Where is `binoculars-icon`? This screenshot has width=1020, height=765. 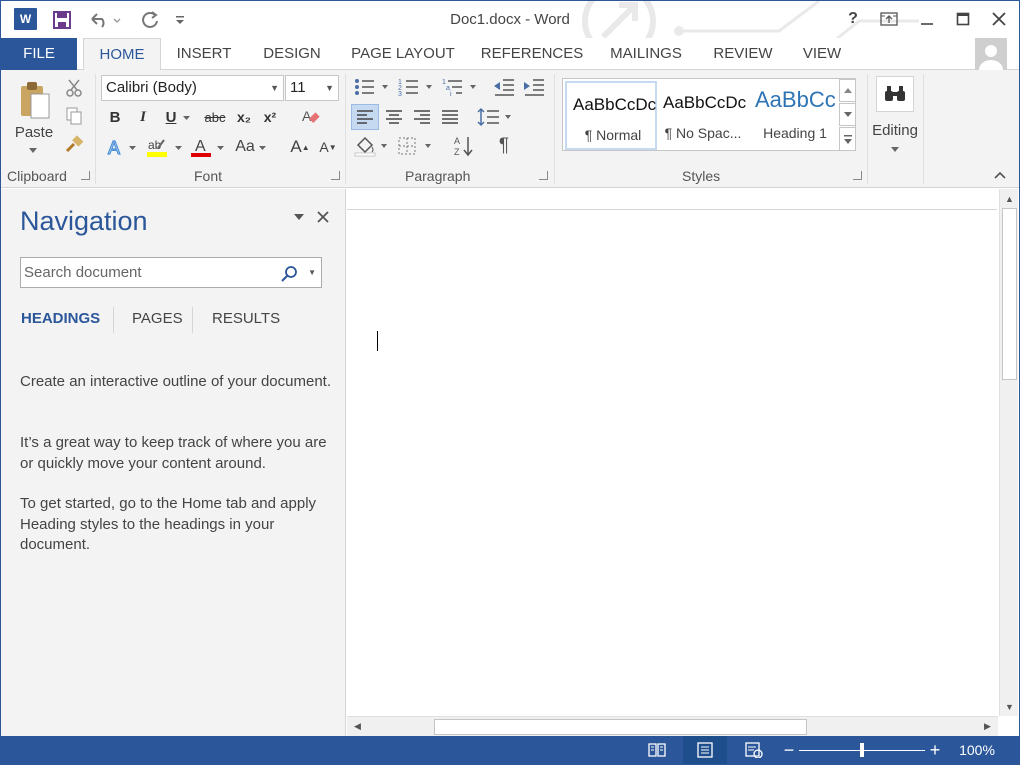 binoculars-icon is located at coordinates (895, 94).